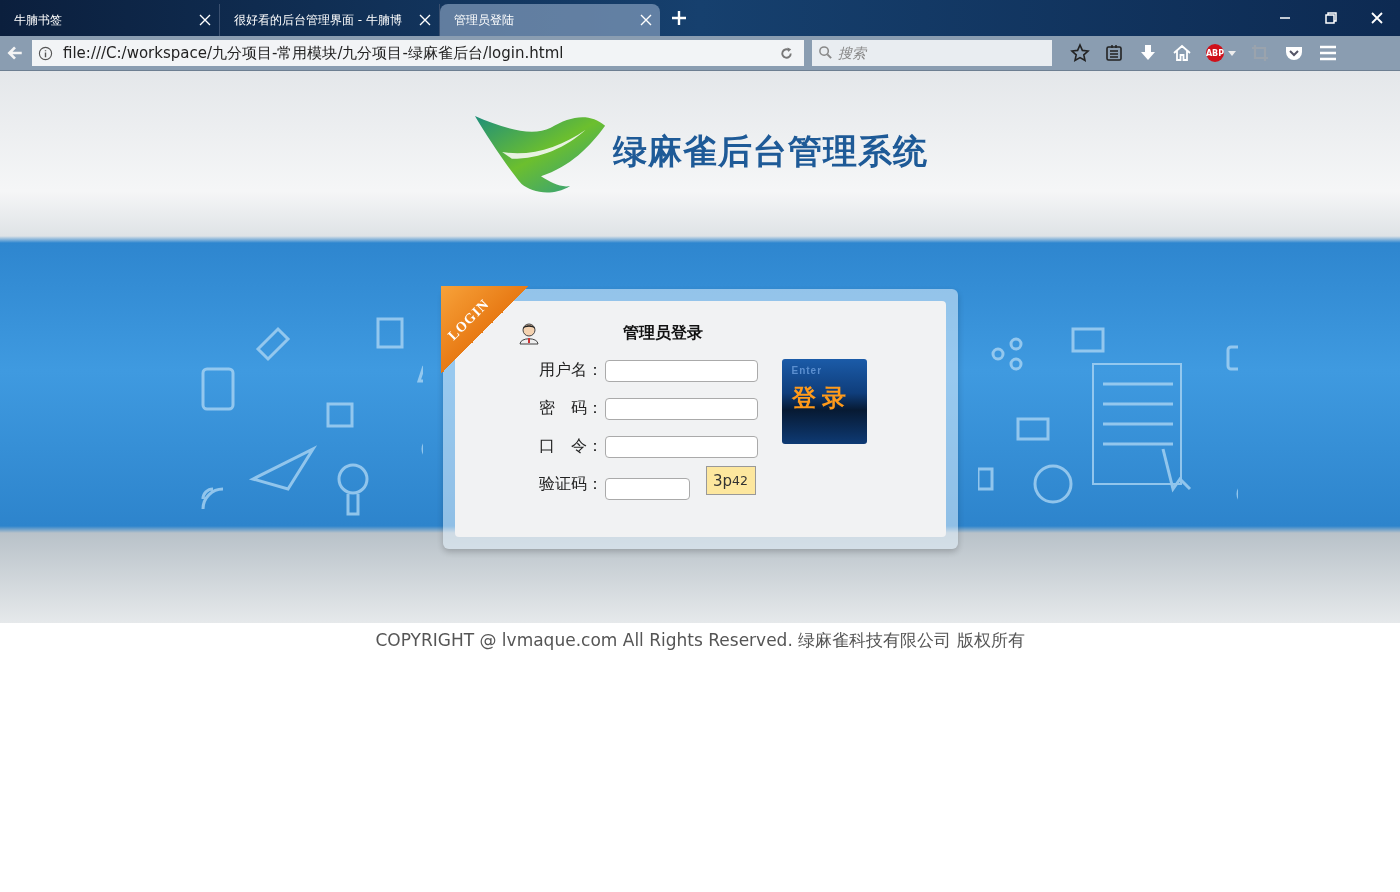  I want to click on field-label: 验证码：, so click(571, 484).